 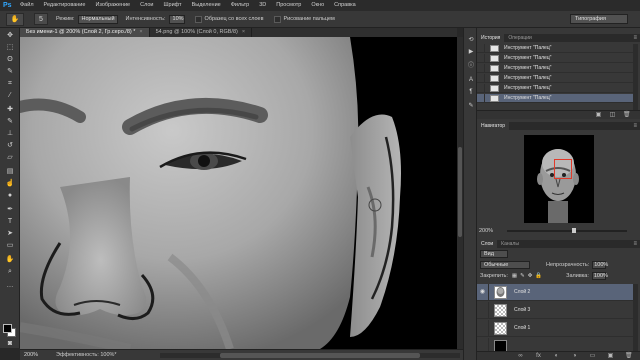 I want to click on tab-actions: Операции, so click(x=519, y=38).